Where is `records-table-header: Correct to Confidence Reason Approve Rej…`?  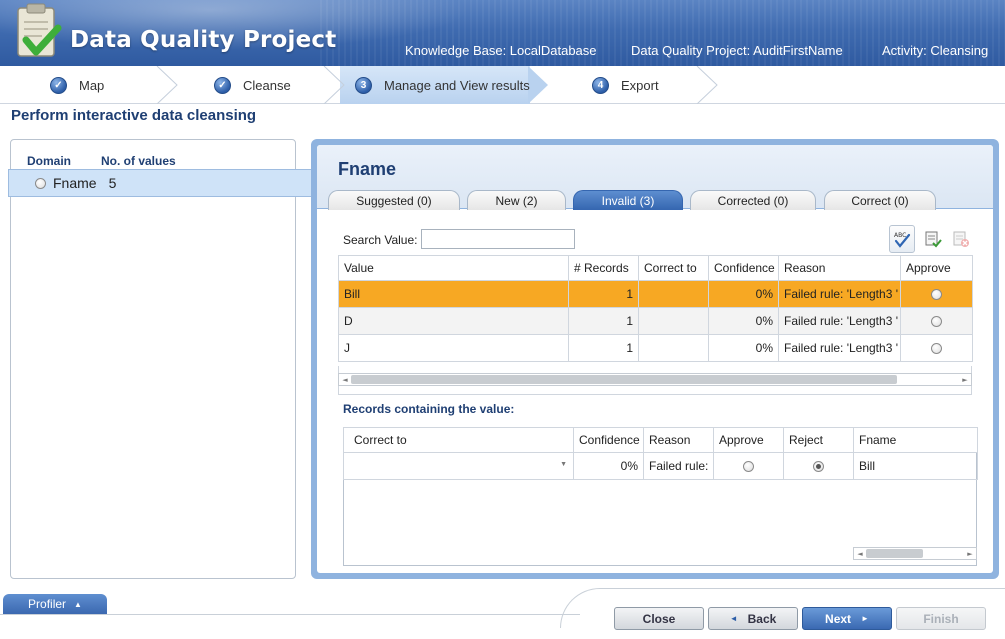
records-table-header: Correct to Confidence Reason Approve Rej… is located at coordinates (660, 440).